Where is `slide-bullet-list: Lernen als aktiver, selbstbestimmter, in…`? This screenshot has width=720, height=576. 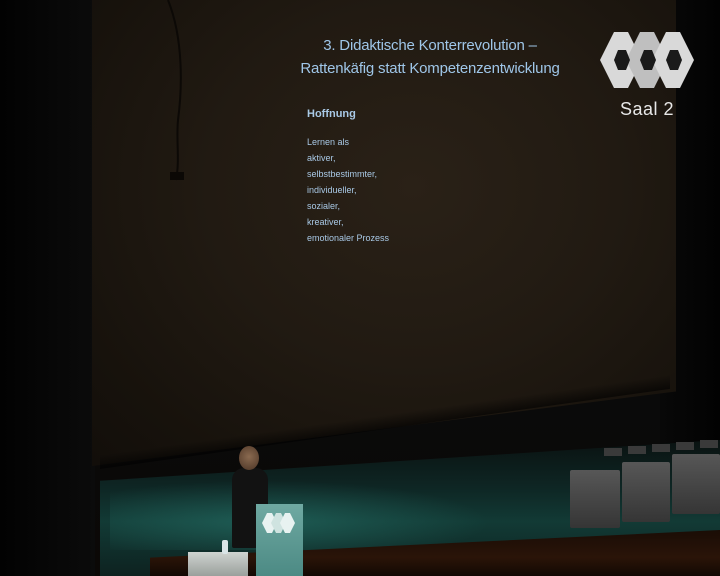
slide-bullet-list: Lernen als aktiver, selbstbestimmter, in… is located at coordinates (348, 190).